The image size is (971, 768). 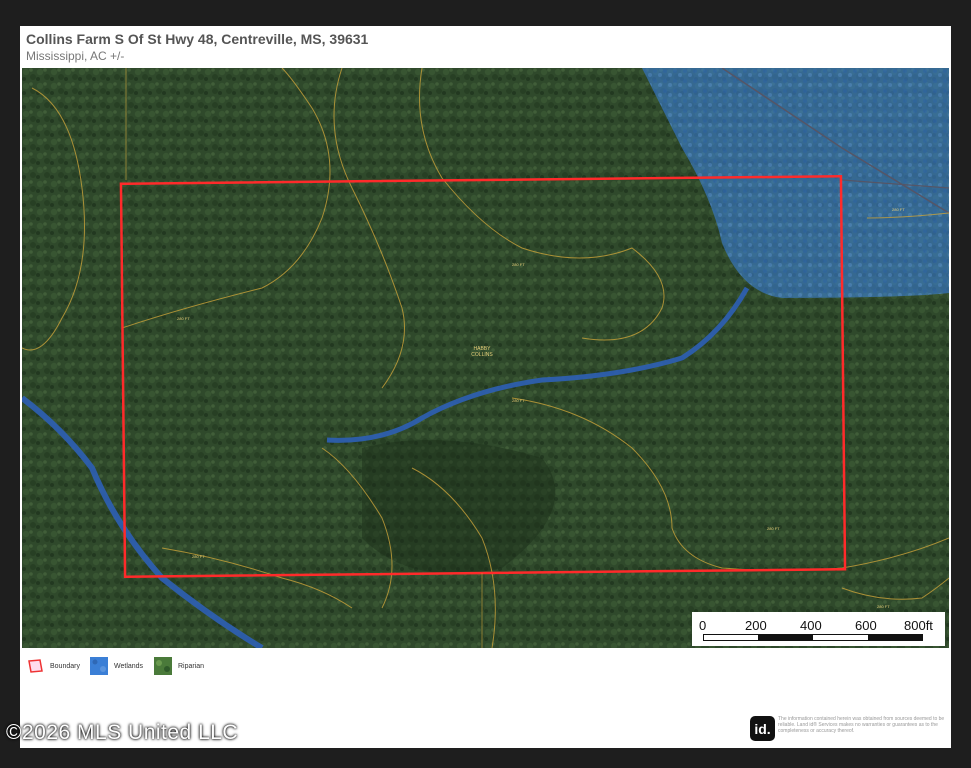 I want to click on boundary-icon, so click(x=35, y=666).